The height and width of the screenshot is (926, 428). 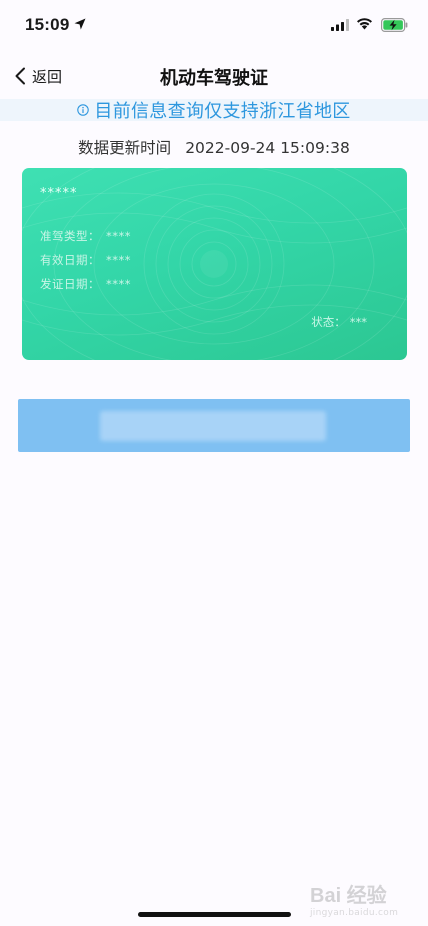 I want to click on field-label: 准驾类型：, so click(x=70, y=236).